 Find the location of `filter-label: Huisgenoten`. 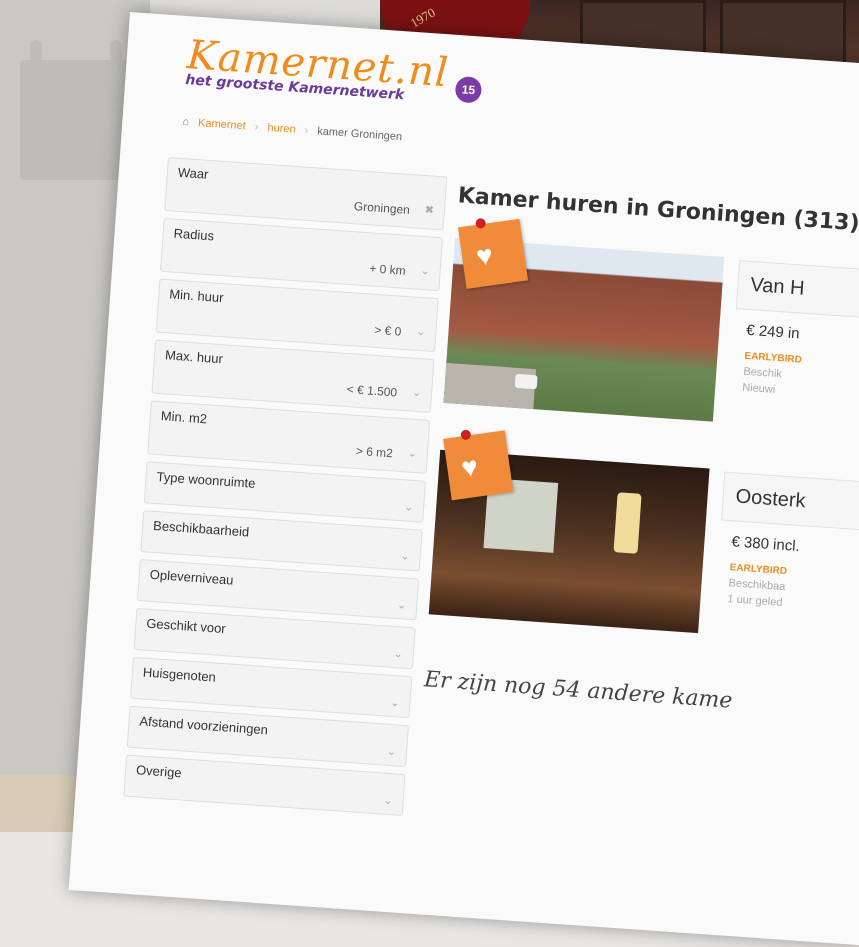

filter-label: Huisgenoten is located at coordinates (179, 674).